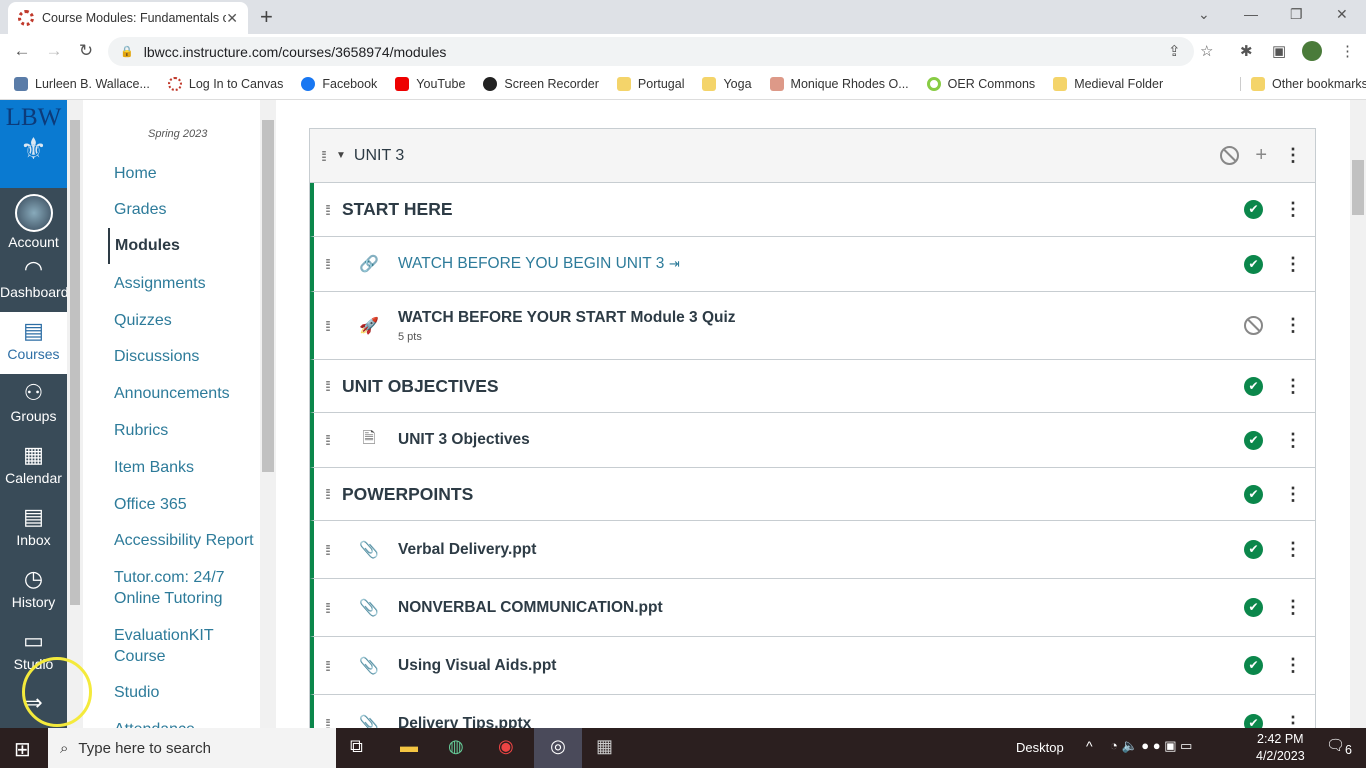 The height and width of the screenshot is (768, 1366). I want to click on course-nav-accessibility-report: Accessibility Report, so click(184, 540).